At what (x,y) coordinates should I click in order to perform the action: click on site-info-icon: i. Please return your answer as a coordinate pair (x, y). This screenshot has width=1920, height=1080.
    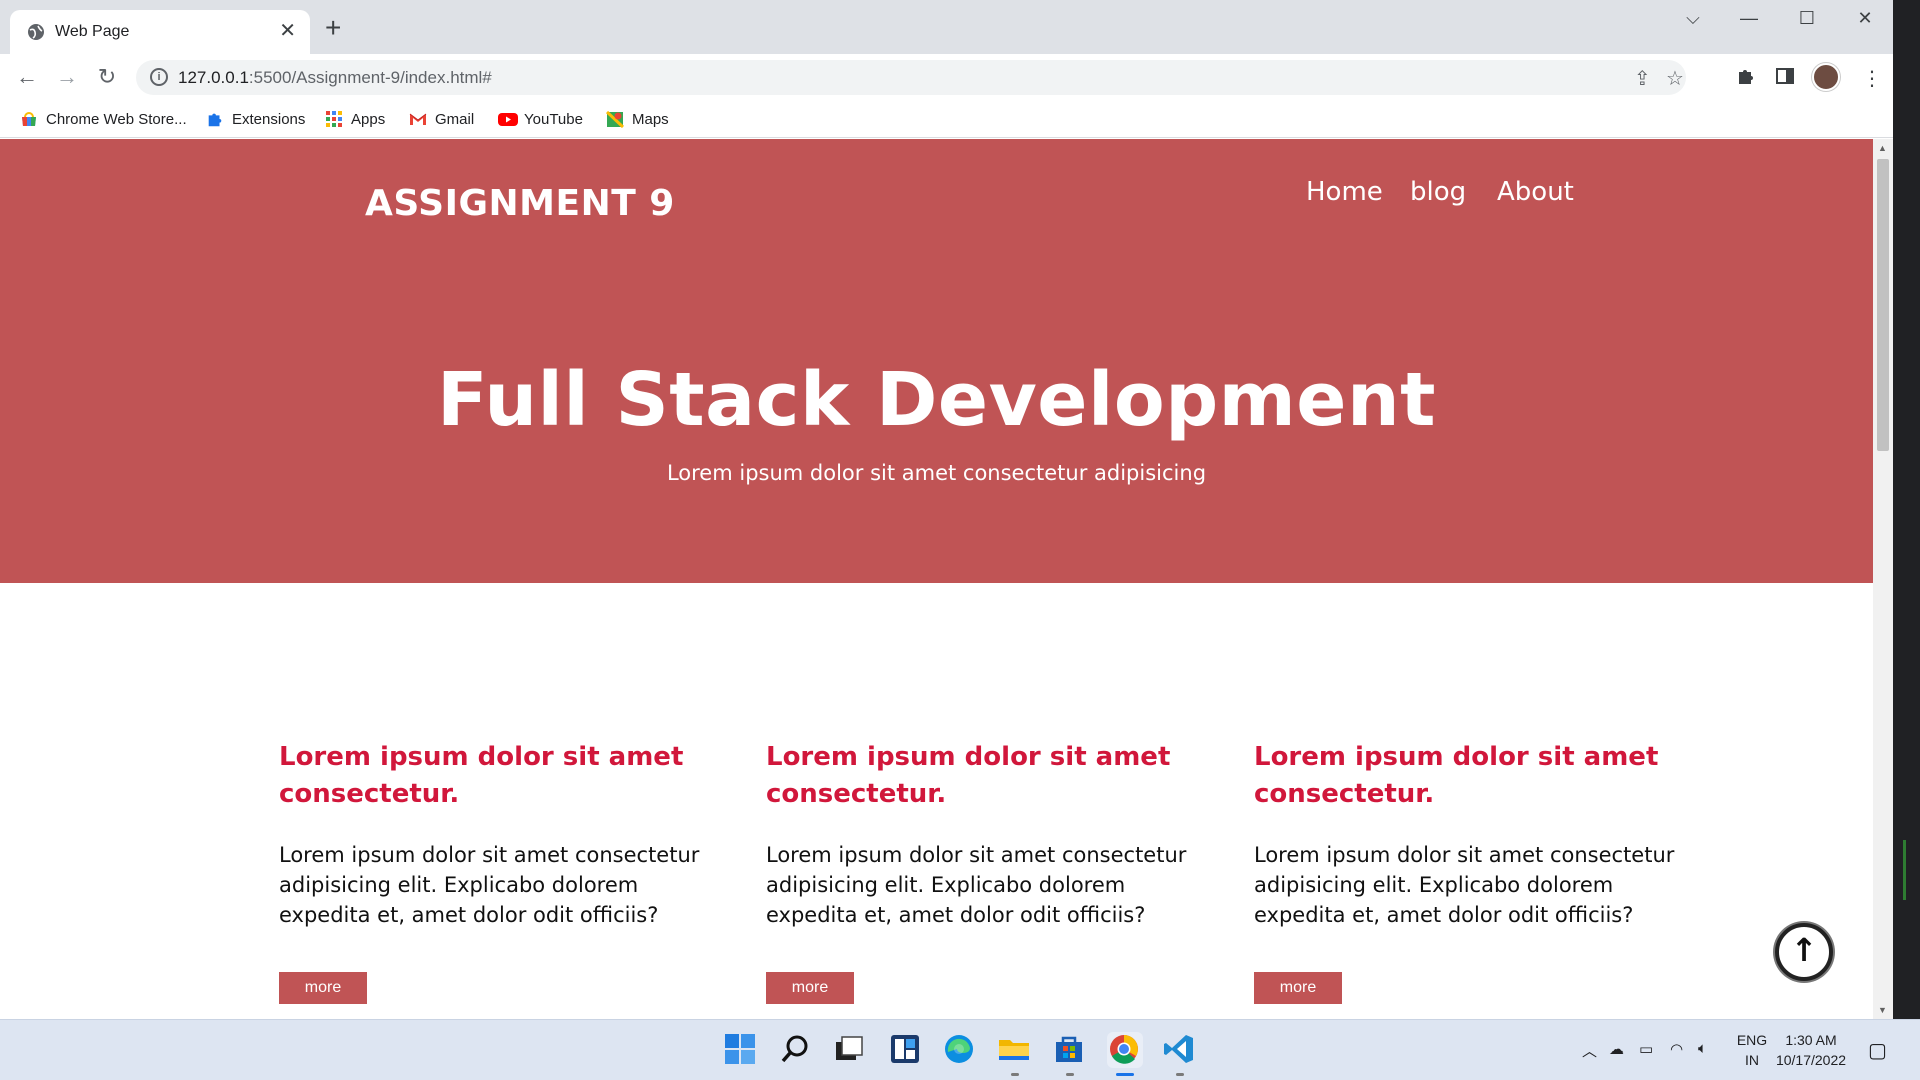
    Looking at the image, I should click on (159, 77).